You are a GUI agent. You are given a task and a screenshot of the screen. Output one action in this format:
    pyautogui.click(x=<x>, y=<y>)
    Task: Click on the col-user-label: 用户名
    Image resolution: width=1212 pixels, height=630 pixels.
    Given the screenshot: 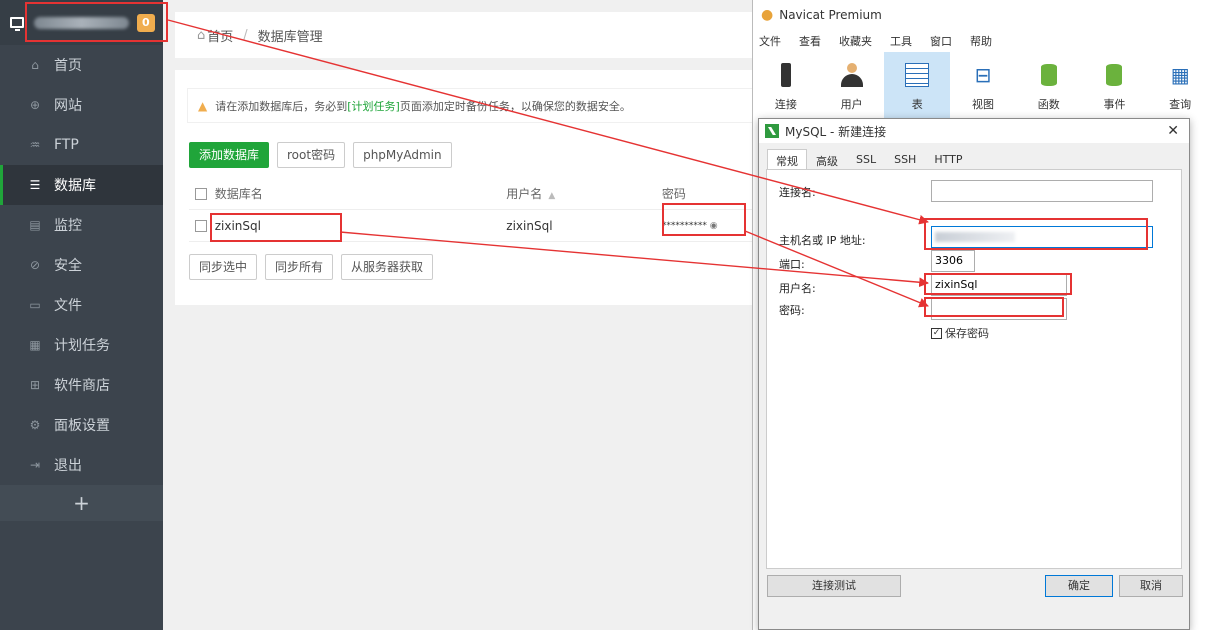 What is the action you would take?
    pyautogui.click(x=524, y=194)
    